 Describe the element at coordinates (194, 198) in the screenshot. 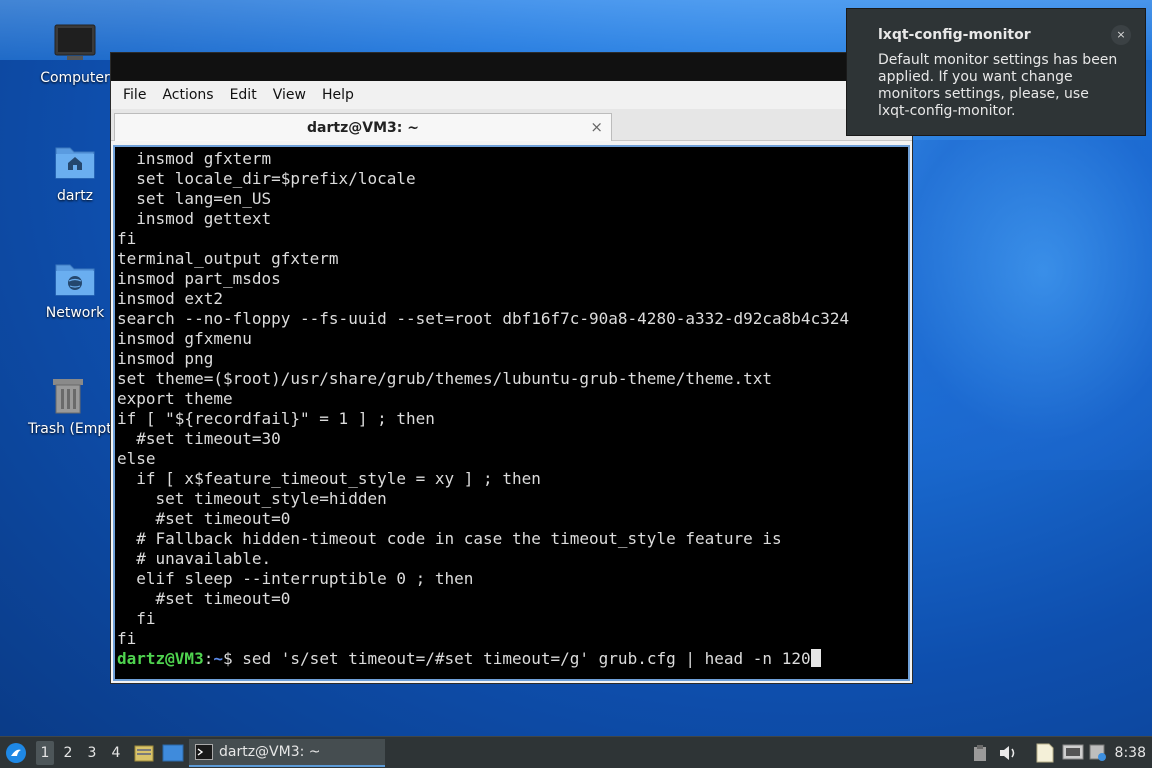

I see `terminal-line: set lang=en_US` at that location.